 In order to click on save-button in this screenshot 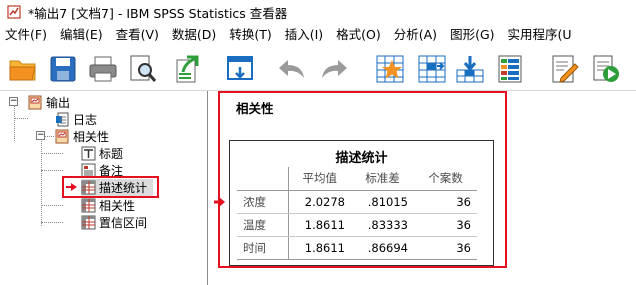, I will do `click(63, 69)`.